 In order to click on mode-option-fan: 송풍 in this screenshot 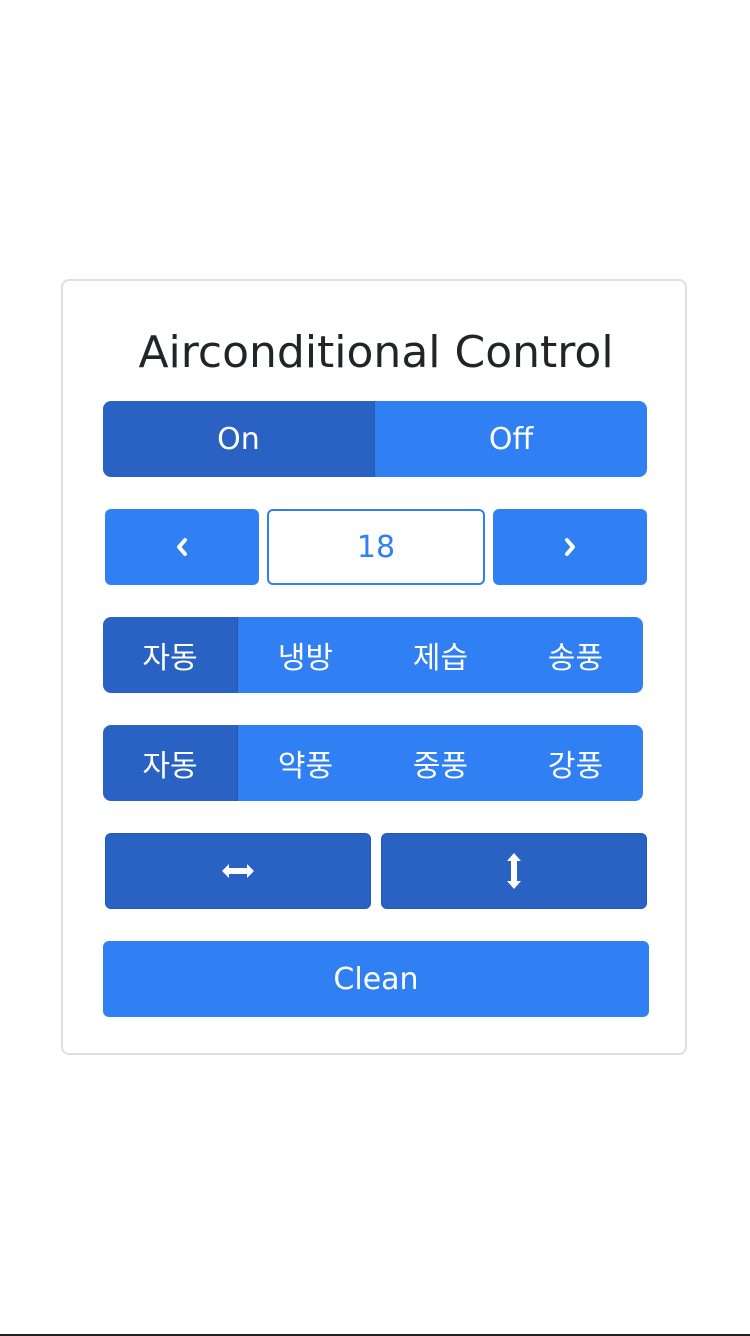, I will do `click(575, 655)`.